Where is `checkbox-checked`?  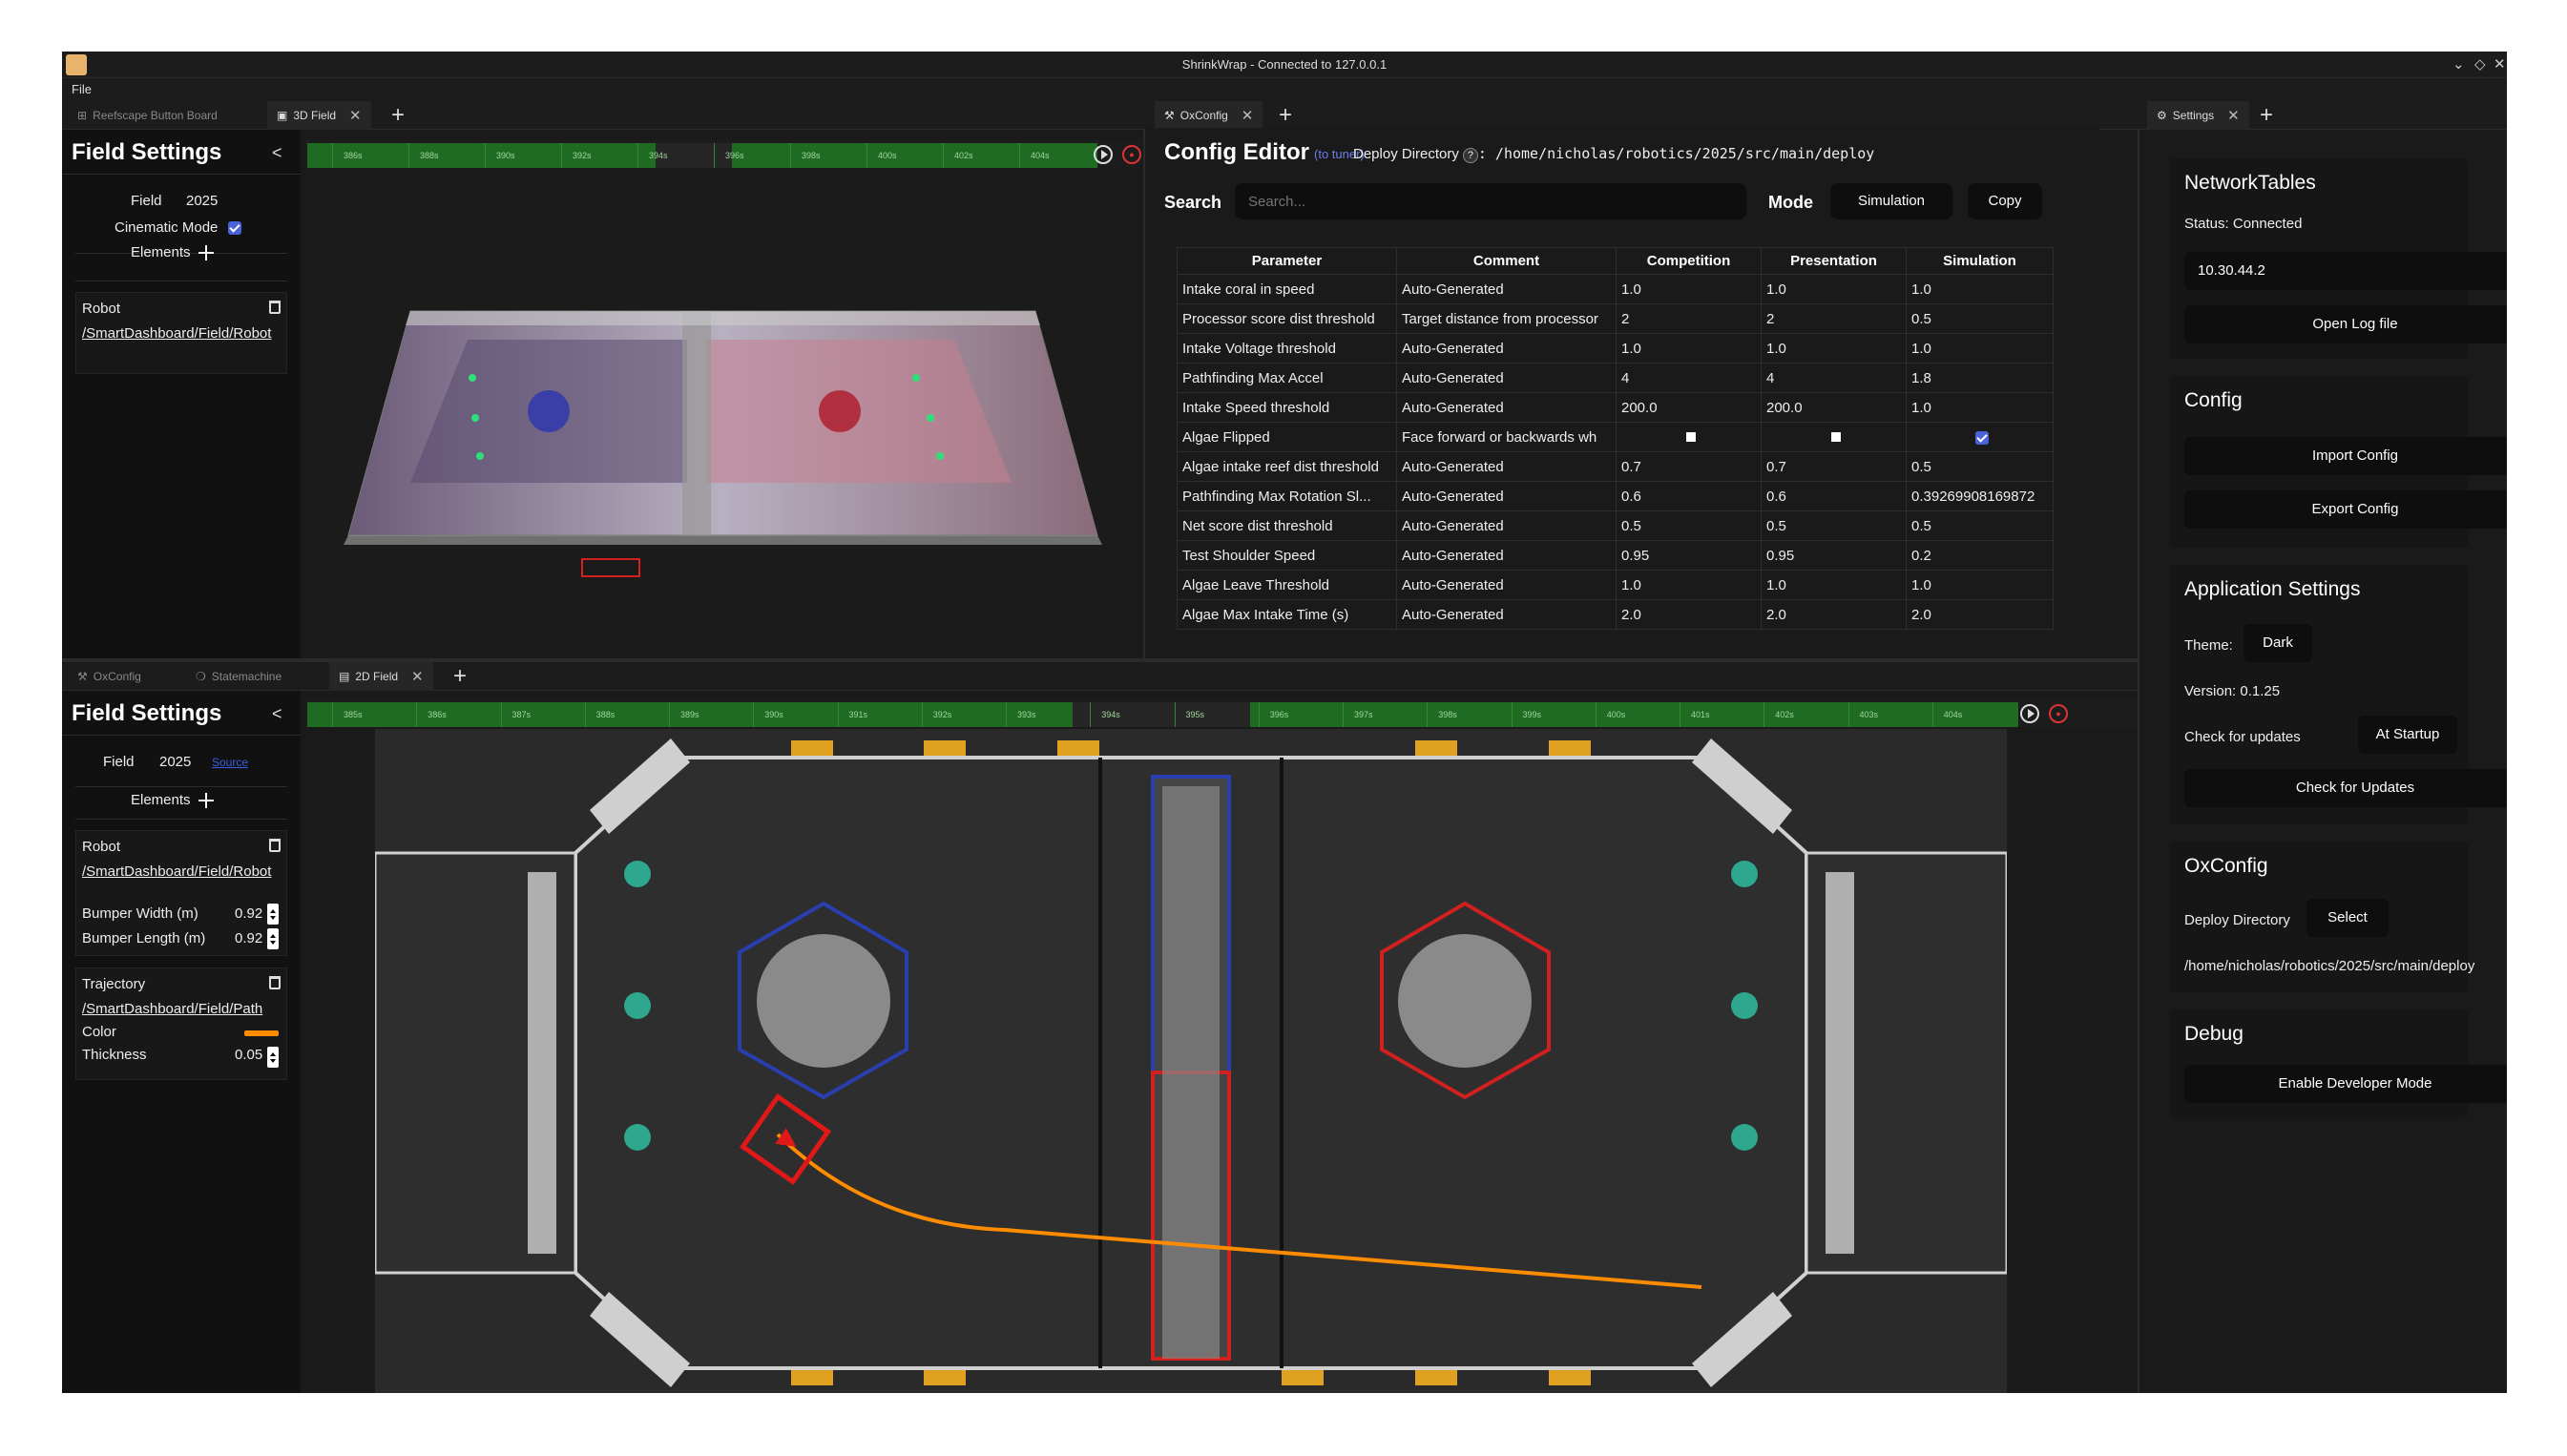 checkbox-checked is located at coordinates (1982, 438).